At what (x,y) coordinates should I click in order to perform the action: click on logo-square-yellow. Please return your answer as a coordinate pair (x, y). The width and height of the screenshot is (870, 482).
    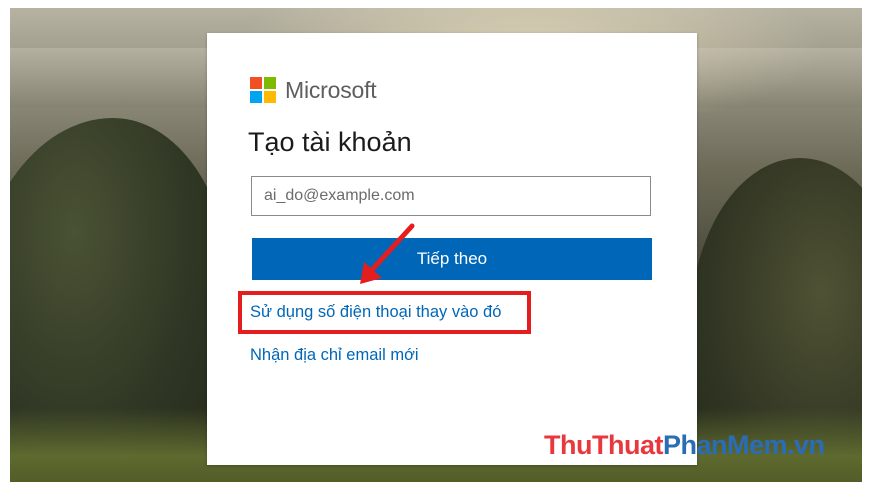
    Looking at the image, I should click on (270, 97).